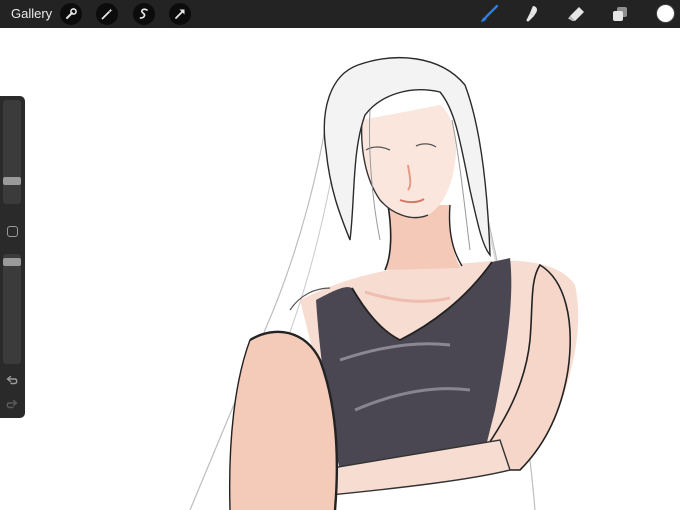  What do you see at coordinates (12, 381) in the screenshot?
I see `undo-icon` at bounding box center [12, 381].